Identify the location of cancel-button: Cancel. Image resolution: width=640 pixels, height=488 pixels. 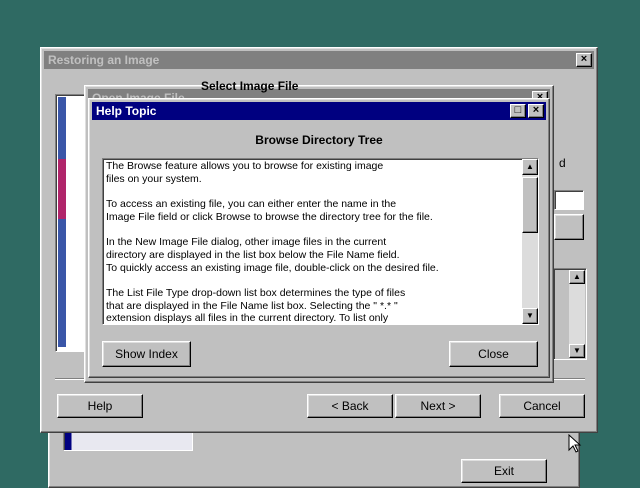
(542, 406).